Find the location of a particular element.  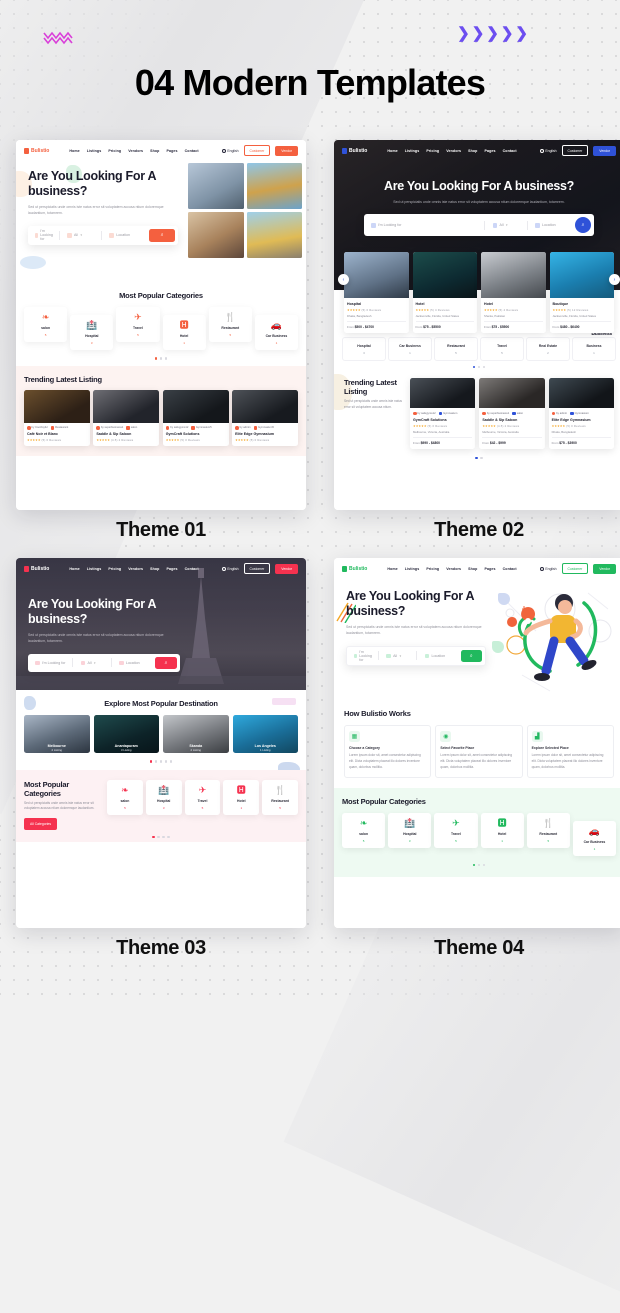

carousel-dots-bottom is located at coordinates (477, 458).